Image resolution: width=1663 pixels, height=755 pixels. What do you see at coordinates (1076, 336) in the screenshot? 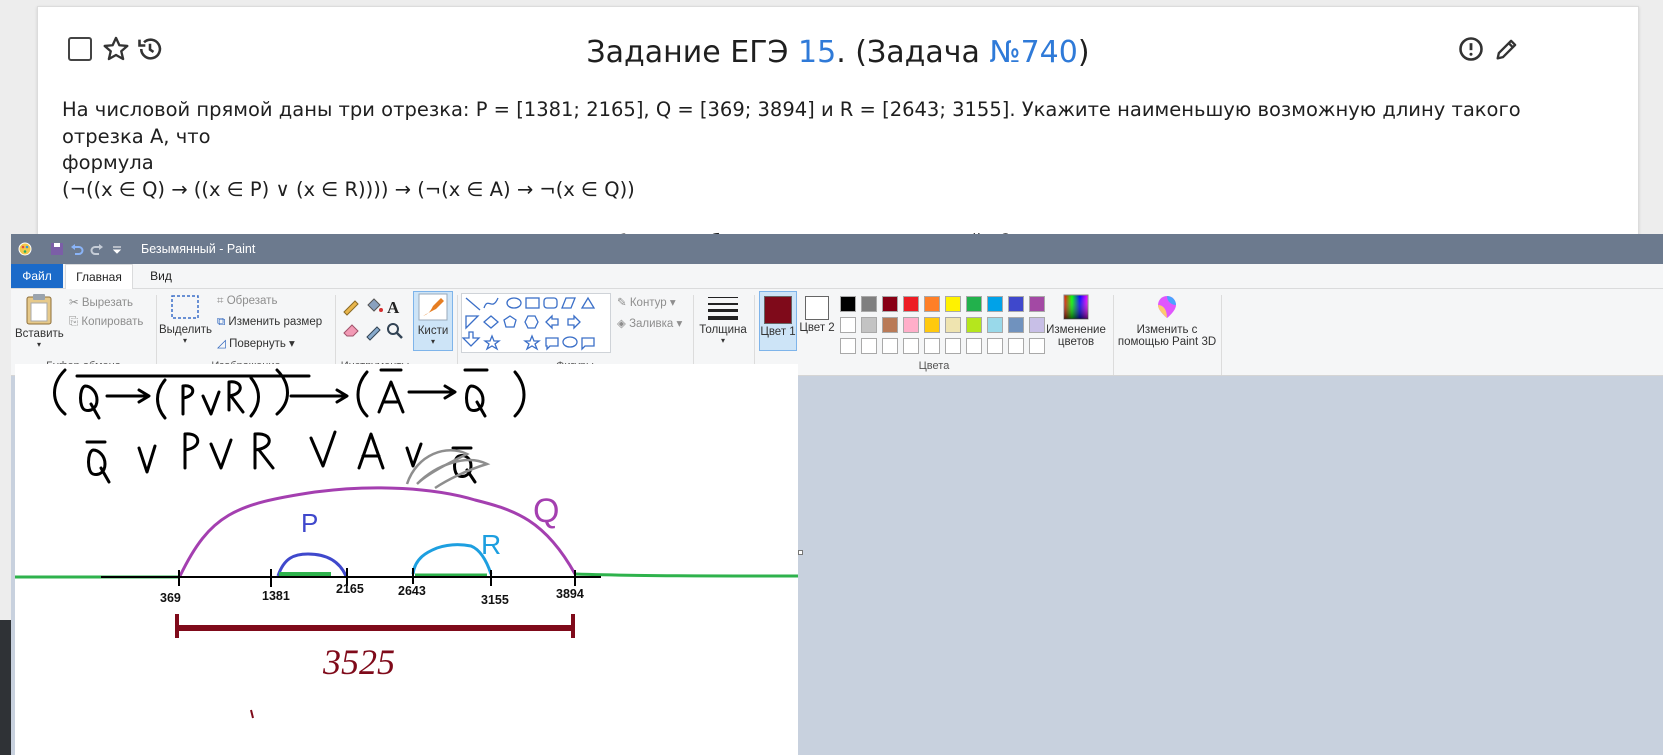
I see `edit-colors-label: Изменение цветов` at bounding box center [1076, 336].